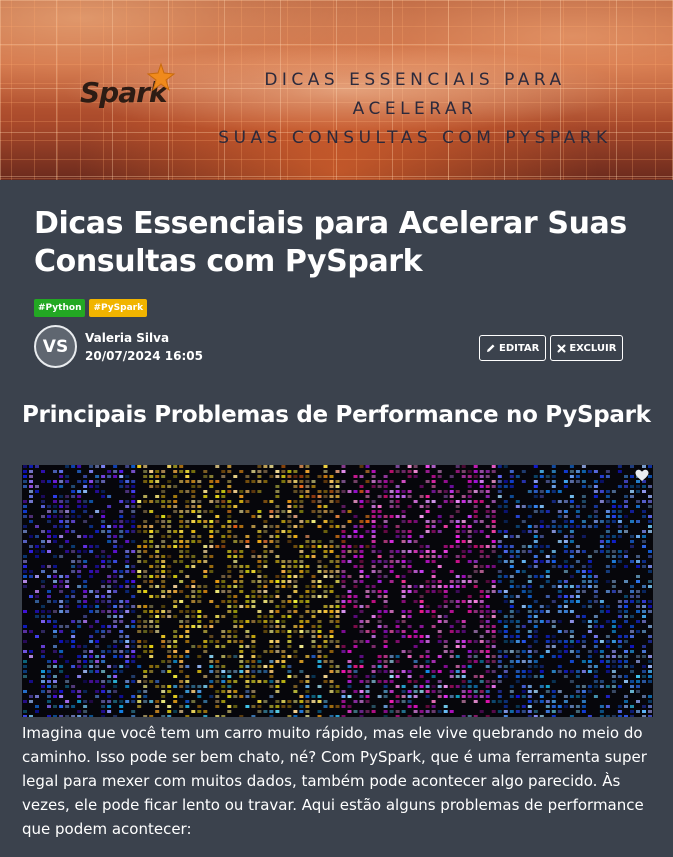  Describe the element at coordinates (60, 308) in the screenshot. I see `tag-python: #Python` at that location.